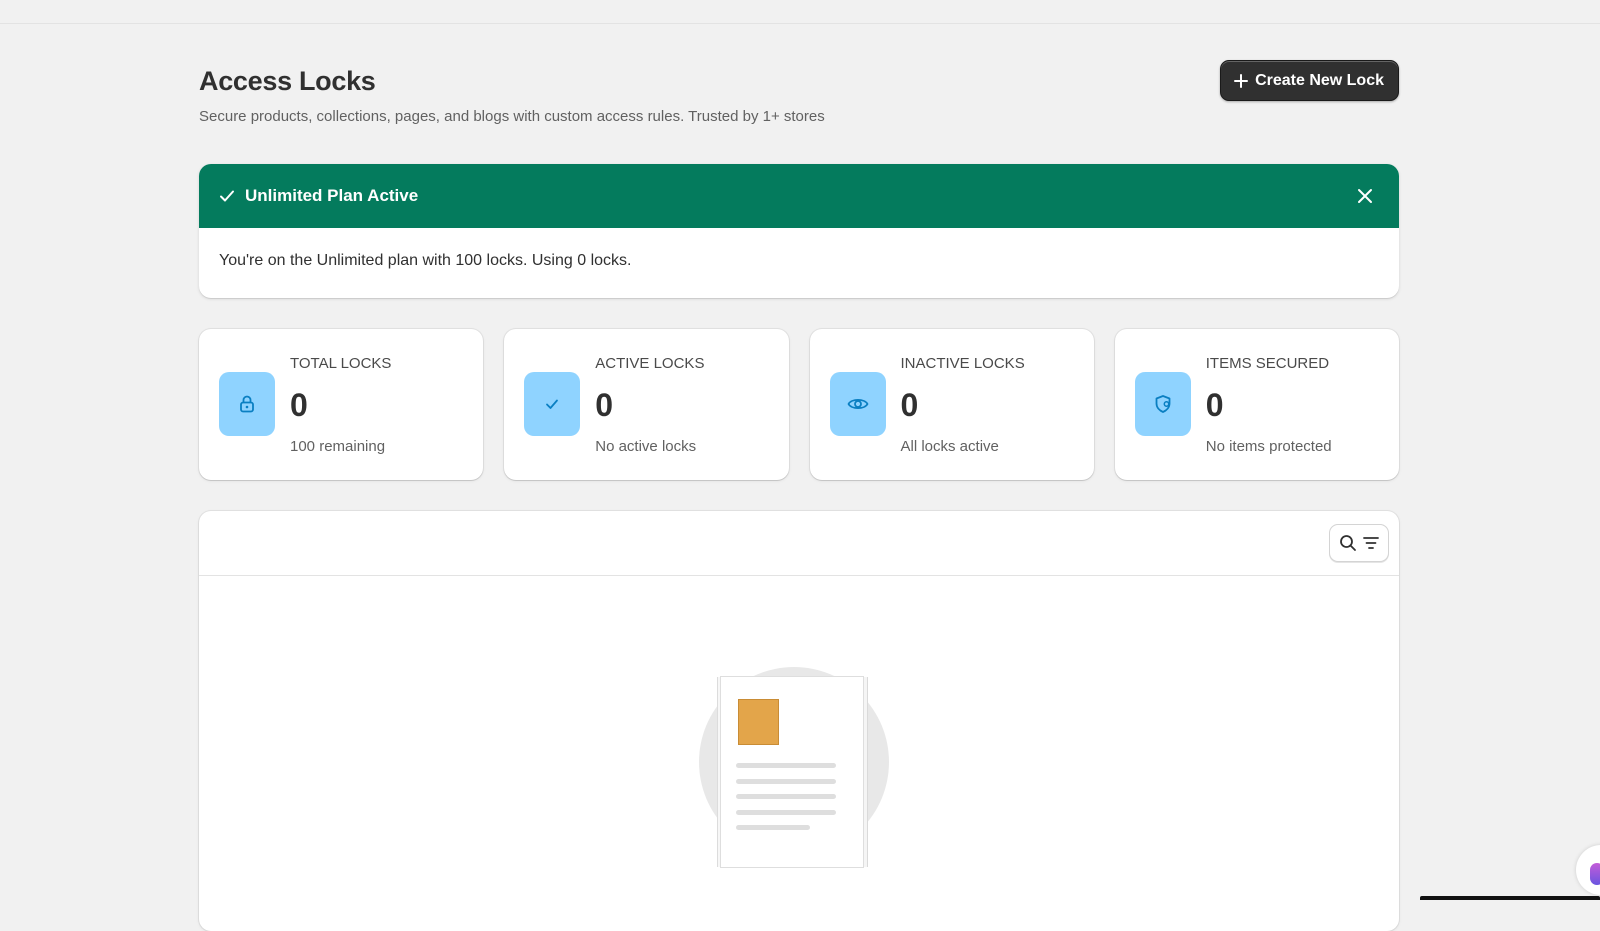 This screenshot has width=1600, height=931. I want to click on shield-icon, so click(1163, 404).